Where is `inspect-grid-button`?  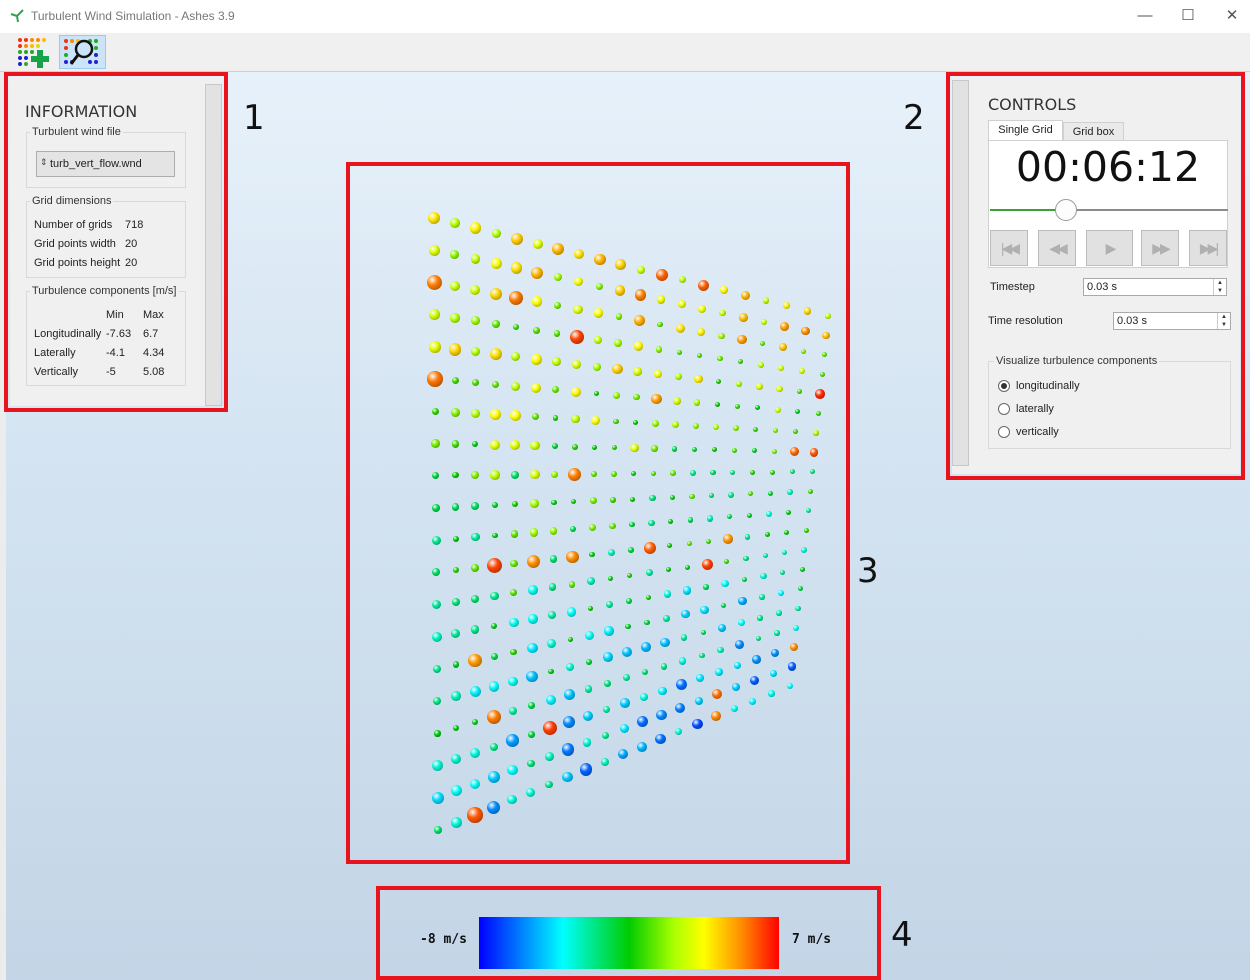
inspect-grid-button is located at coordinates (82, 52).